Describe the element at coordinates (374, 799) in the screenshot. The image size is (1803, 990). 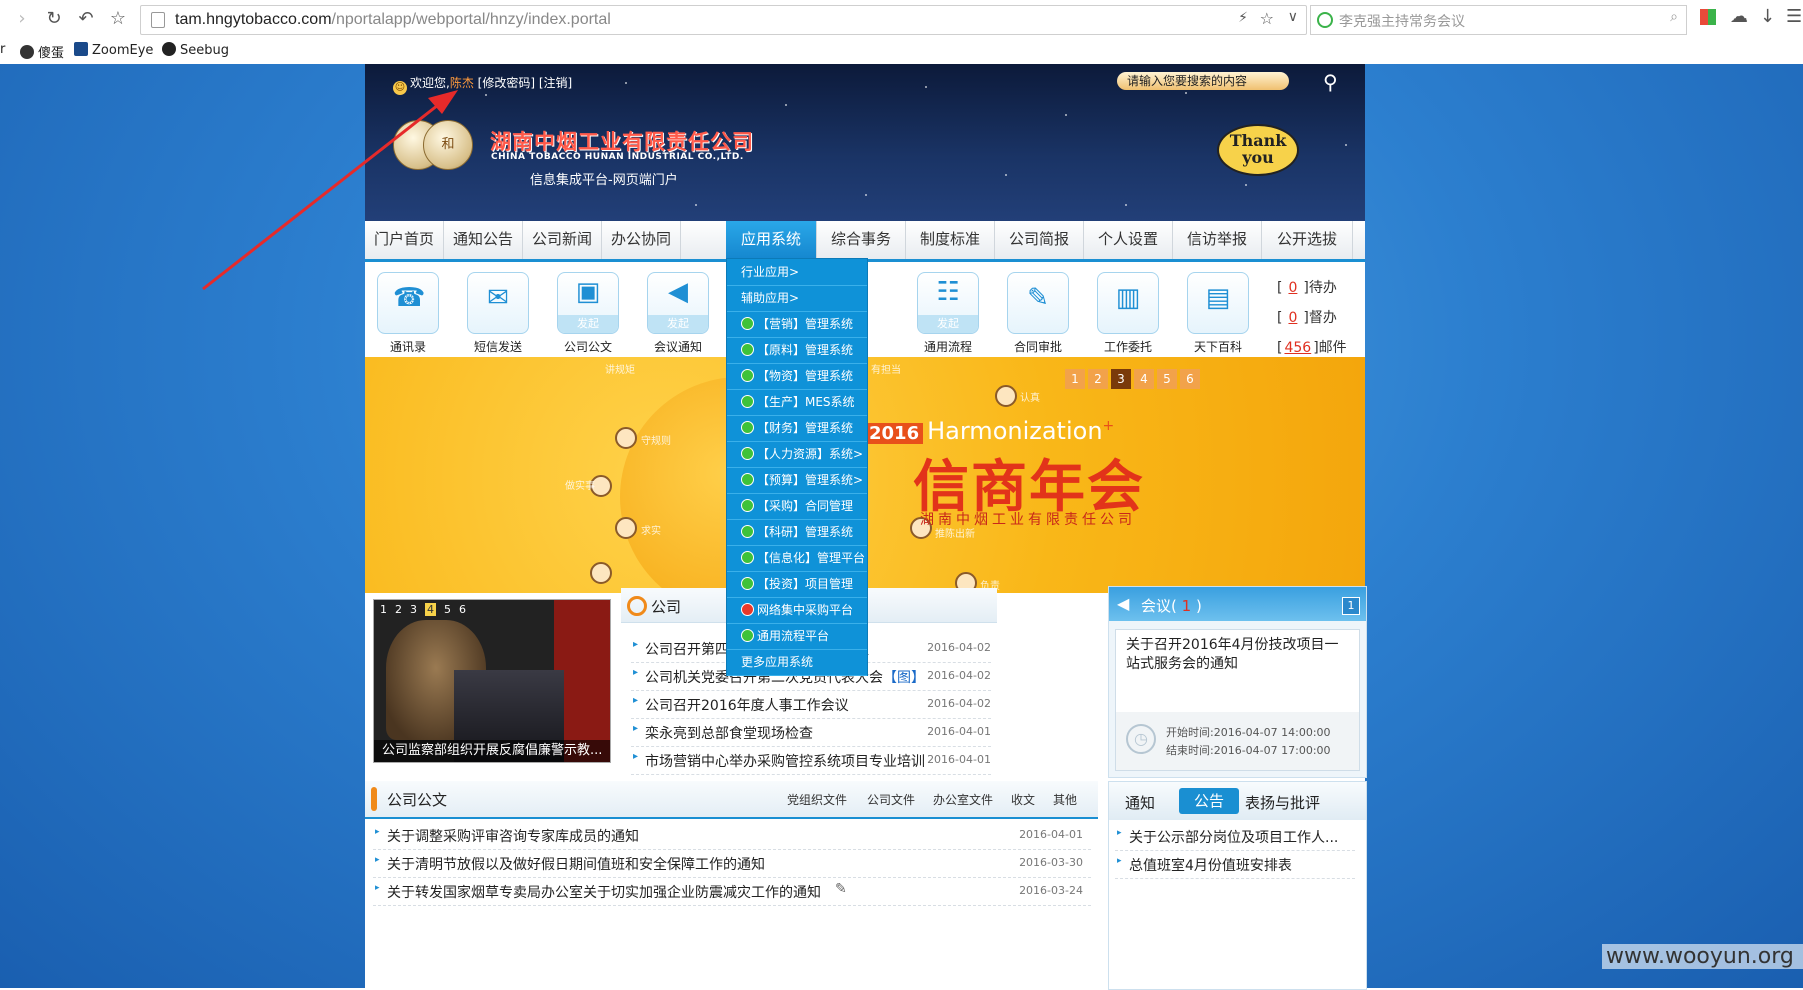
I see `accent-bar` at that location.